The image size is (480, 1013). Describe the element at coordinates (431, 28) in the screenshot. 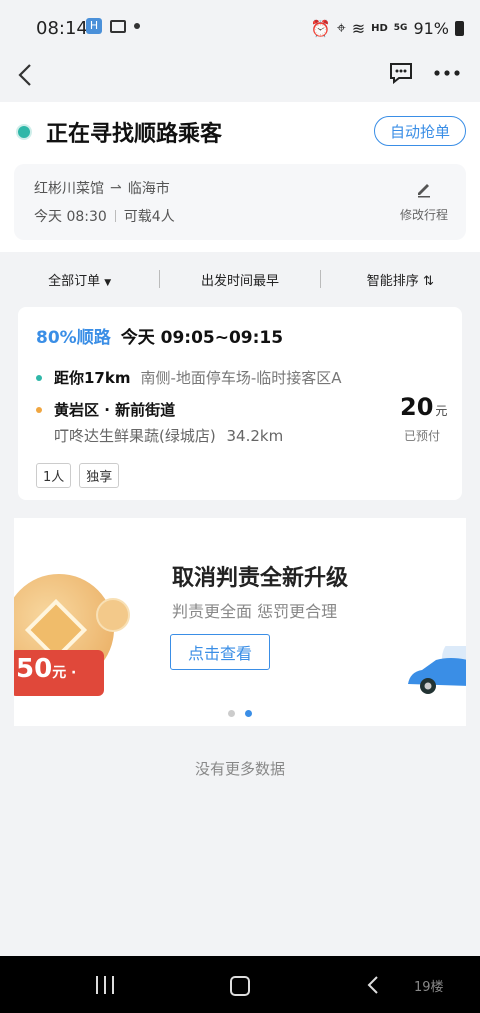

I see `battery-level: 91%` at that location.